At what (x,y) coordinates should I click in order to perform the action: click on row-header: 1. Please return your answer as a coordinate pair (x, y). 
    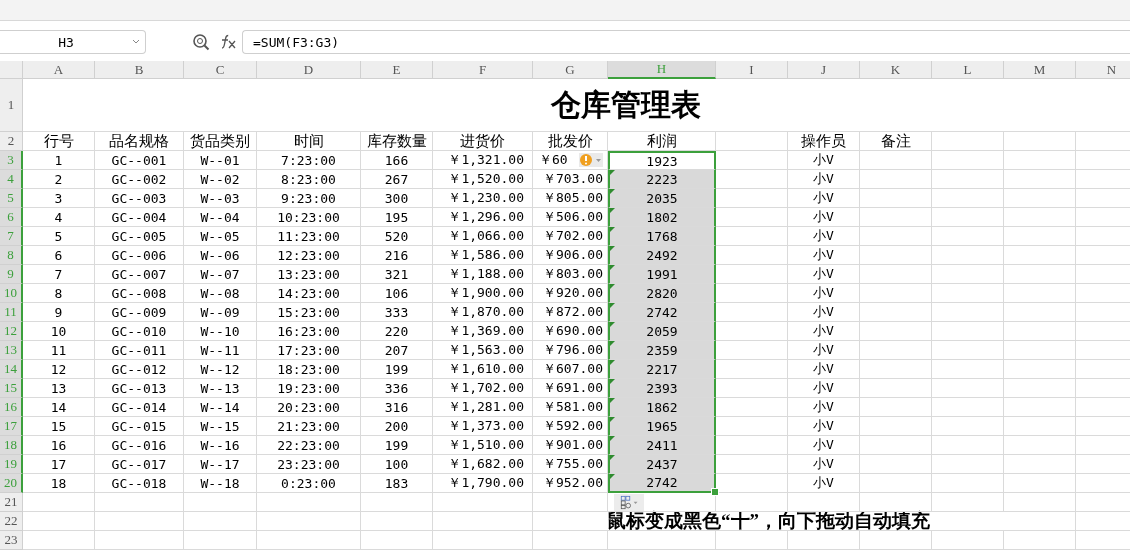
    Looking at the image, I should click on (11, 105).